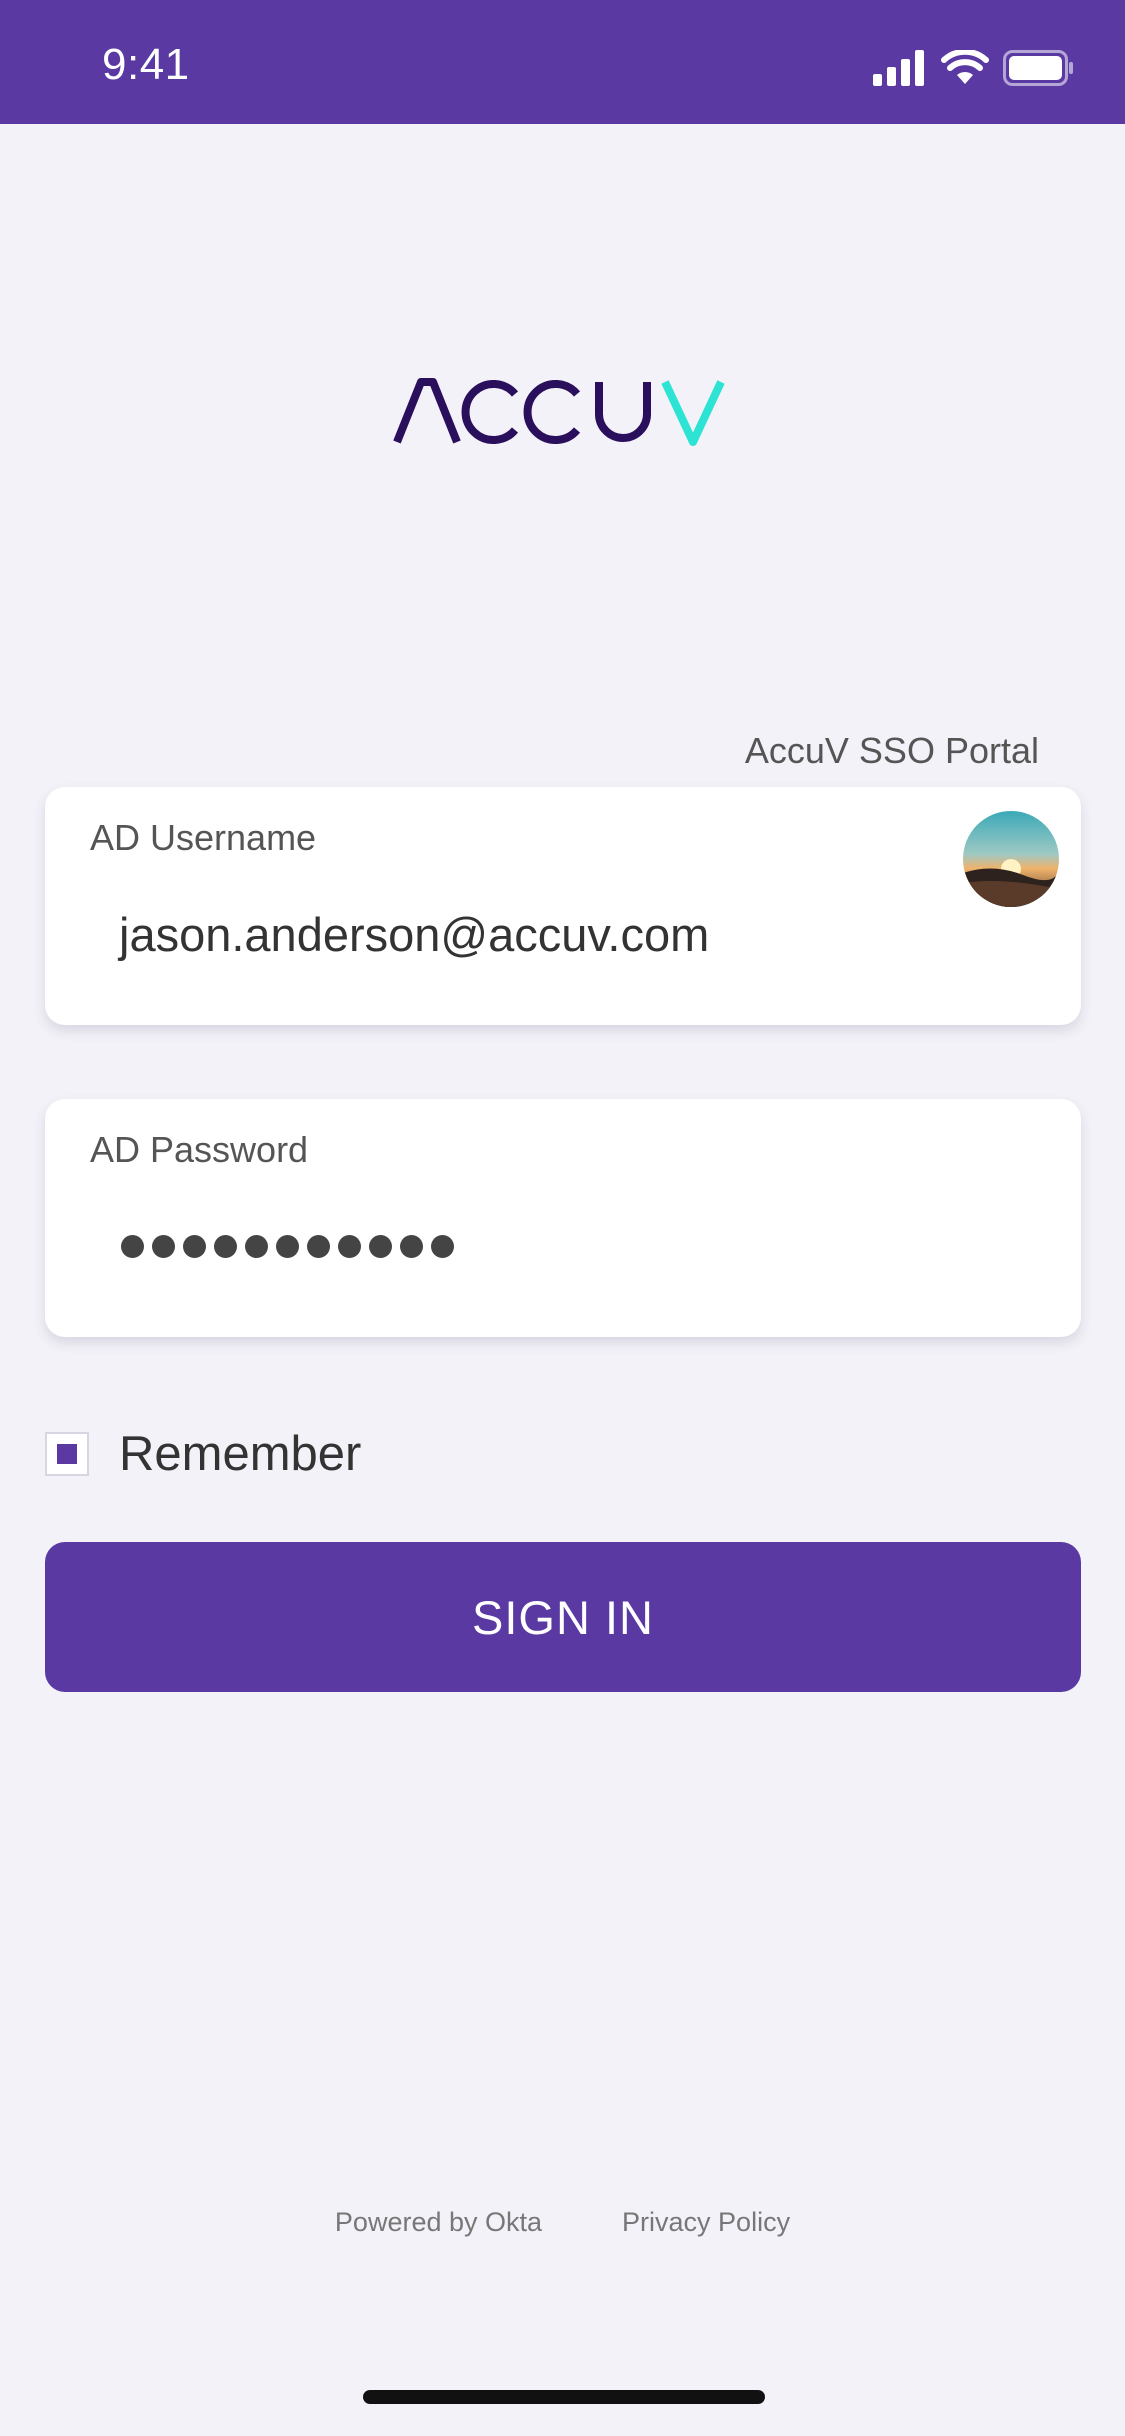 The width and height of the screenshot is (1125, 2436). I want to click on avatar, so click(1011, 859).